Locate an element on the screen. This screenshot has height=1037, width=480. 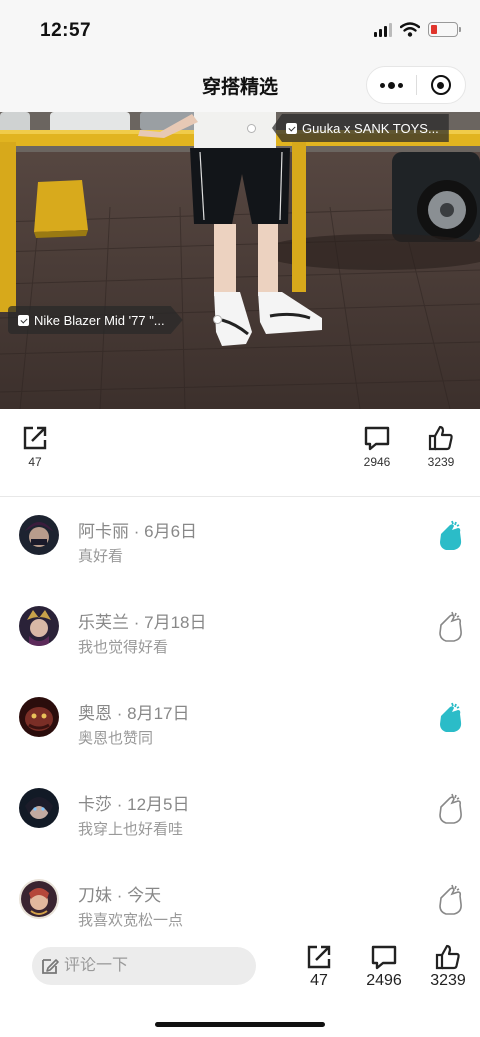
comment-author: 卡莎 is located at coordinates (95, 804).